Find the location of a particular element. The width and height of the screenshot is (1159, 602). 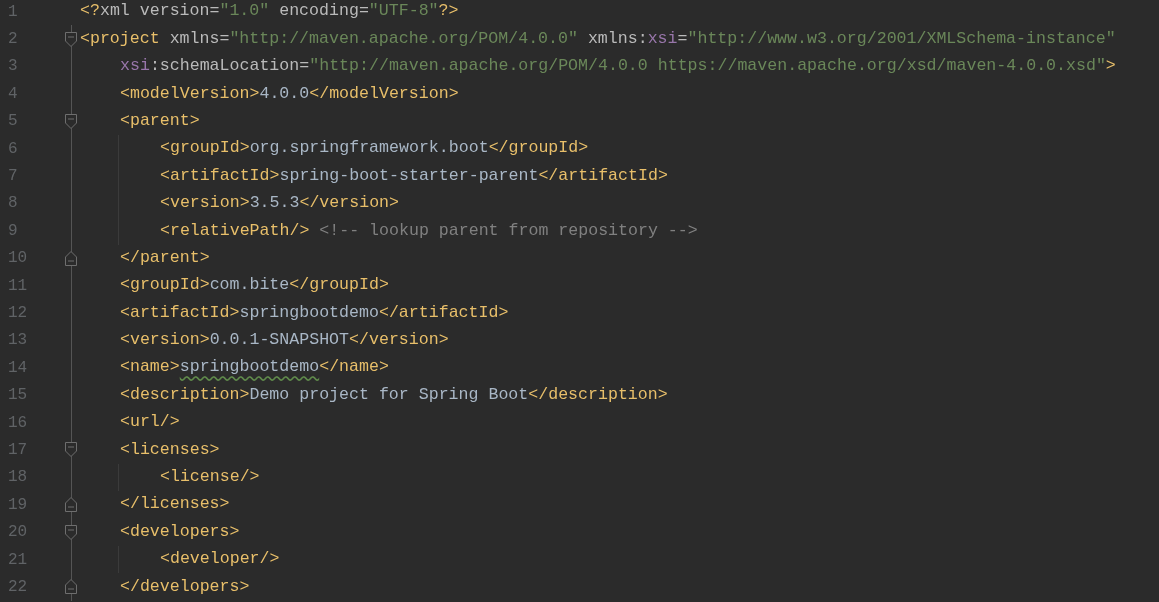

line-number: 20 is located at coordinates (18, 532).